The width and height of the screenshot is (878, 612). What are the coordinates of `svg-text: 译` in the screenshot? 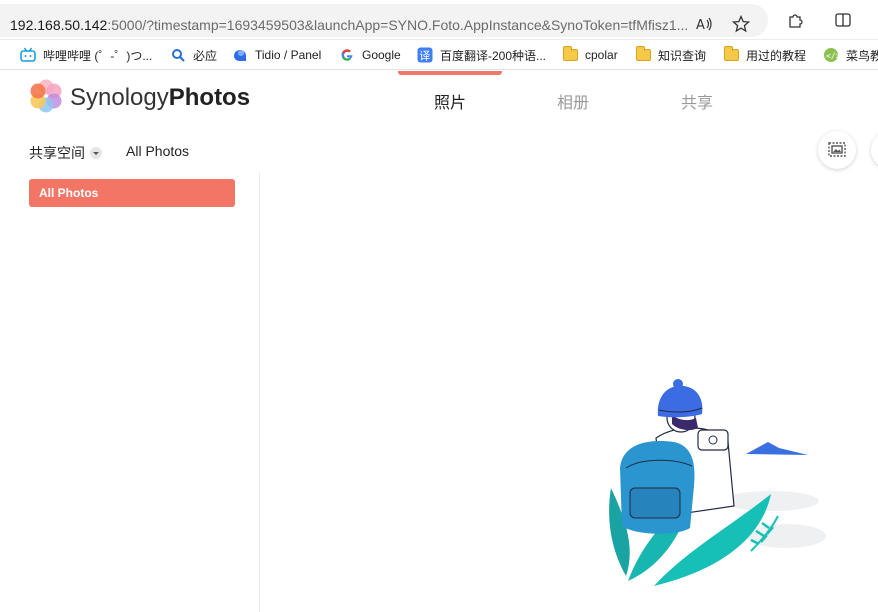 It's located at (424, 56).